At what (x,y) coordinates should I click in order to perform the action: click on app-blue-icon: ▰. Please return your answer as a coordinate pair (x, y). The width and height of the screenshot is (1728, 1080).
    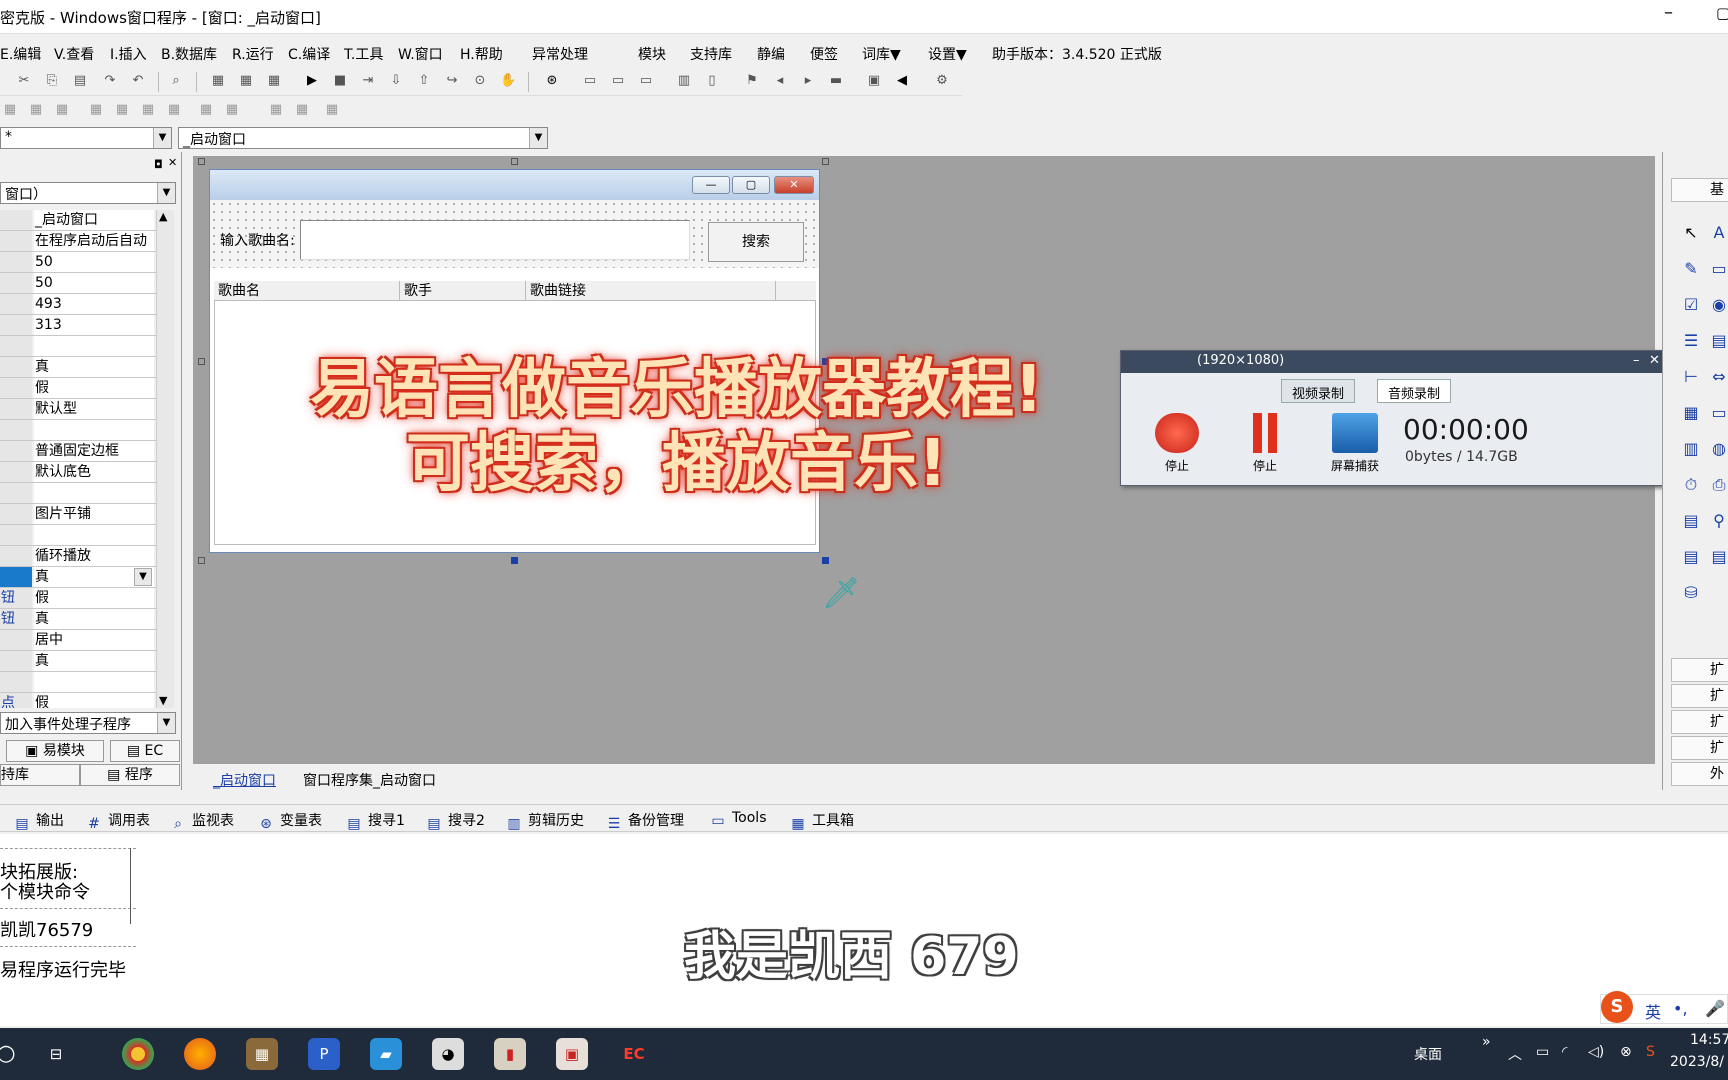
    Looking at the image, I should click on (386, 1054).